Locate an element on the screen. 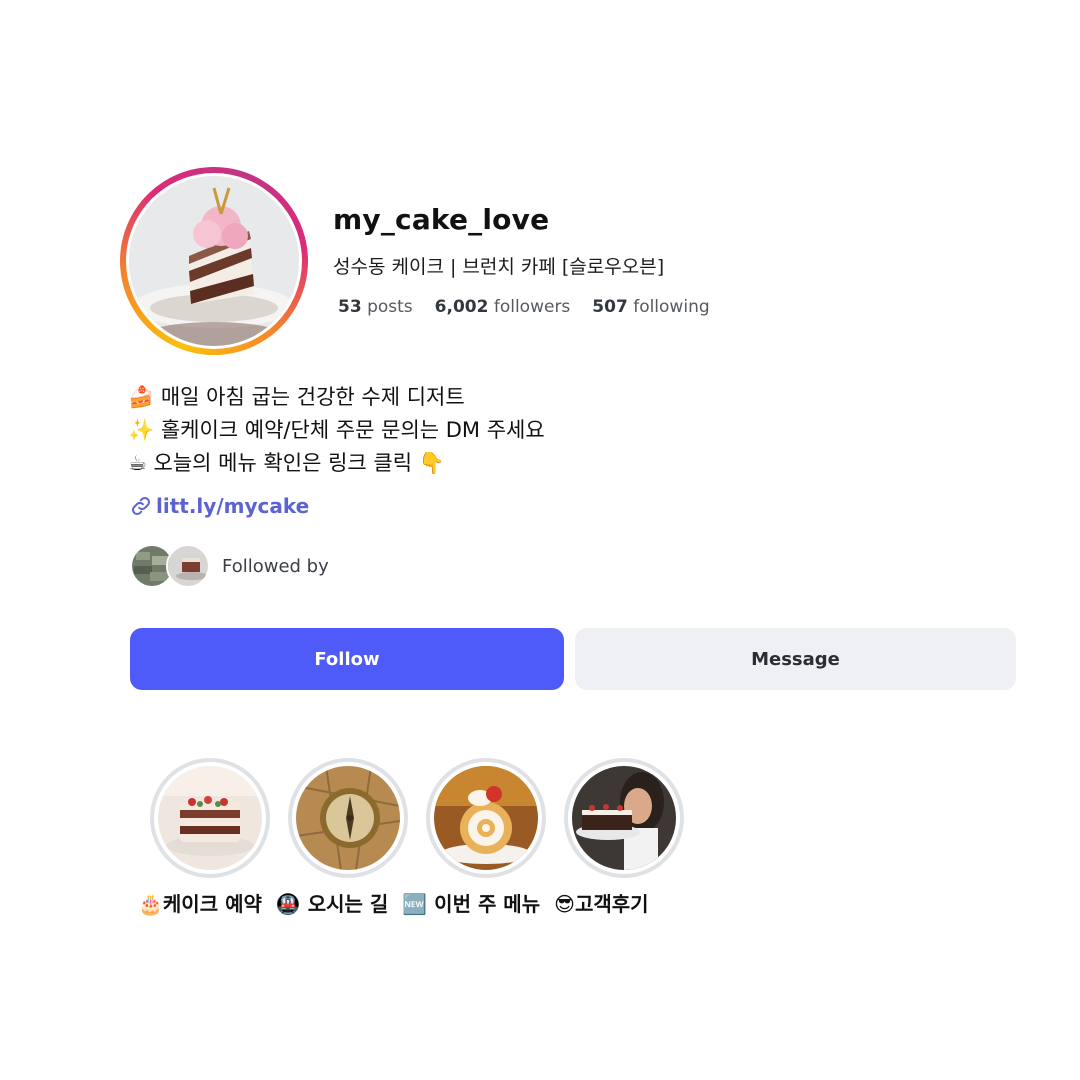 This screenshot has height=1080, width=1080. highlight-label: 🎂케이크 예약 is located at coordinates (200, 902).